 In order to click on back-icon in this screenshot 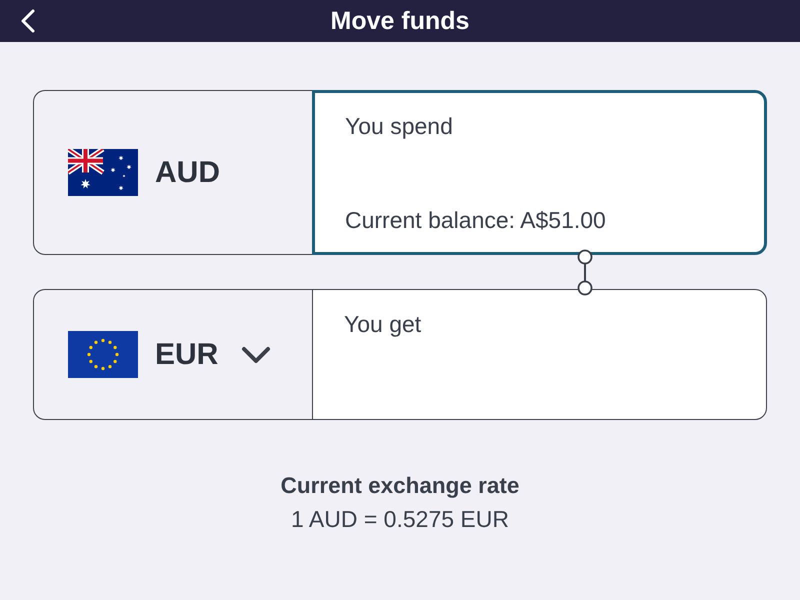, I will do `click(28, 21)`.